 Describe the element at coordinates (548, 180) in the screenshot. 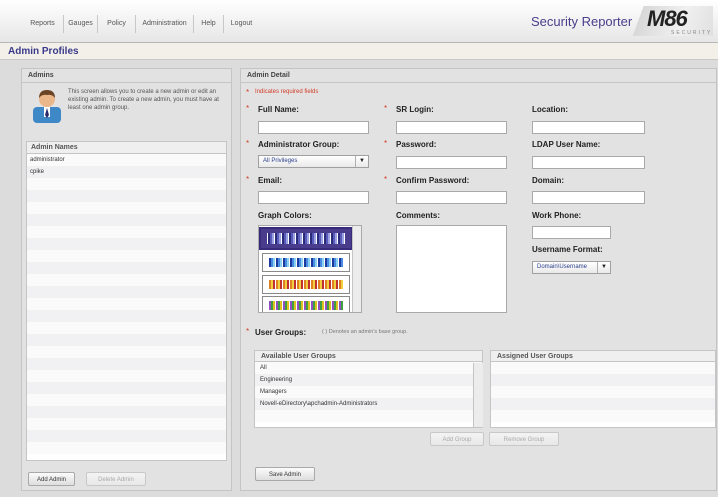

I see `domain-label: Domain:` at that location.